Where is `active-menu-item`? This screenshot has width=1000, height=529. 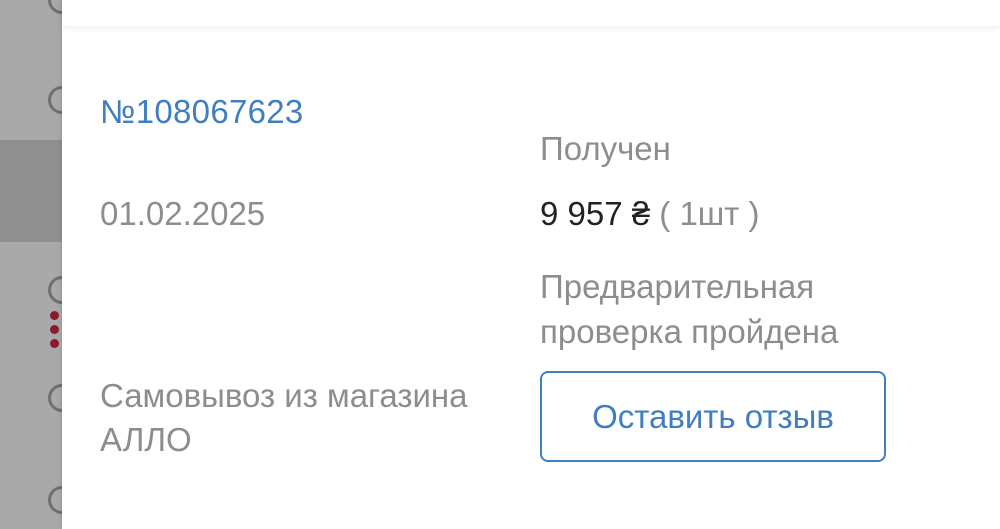 active-menu-item is located at coordinates (31, 244).